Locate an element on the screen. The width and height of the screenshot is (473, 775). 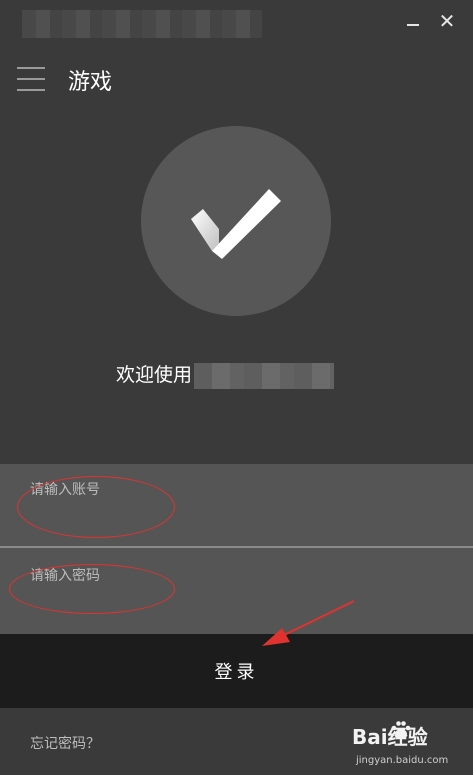
login-bar: 登录 is located at coordinates (236, 671).